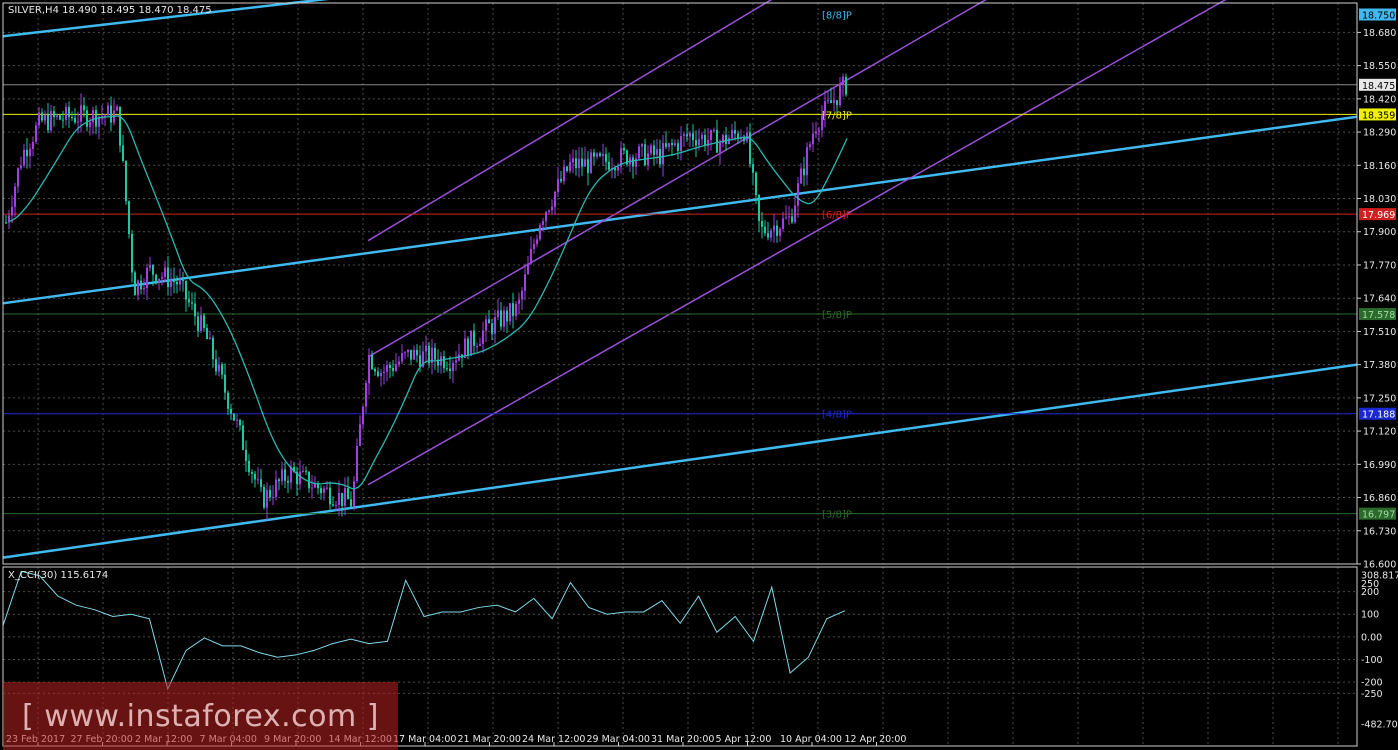 The image size is (1398, 750). I want to click on price-label: 18.359, so click(1378, 115).